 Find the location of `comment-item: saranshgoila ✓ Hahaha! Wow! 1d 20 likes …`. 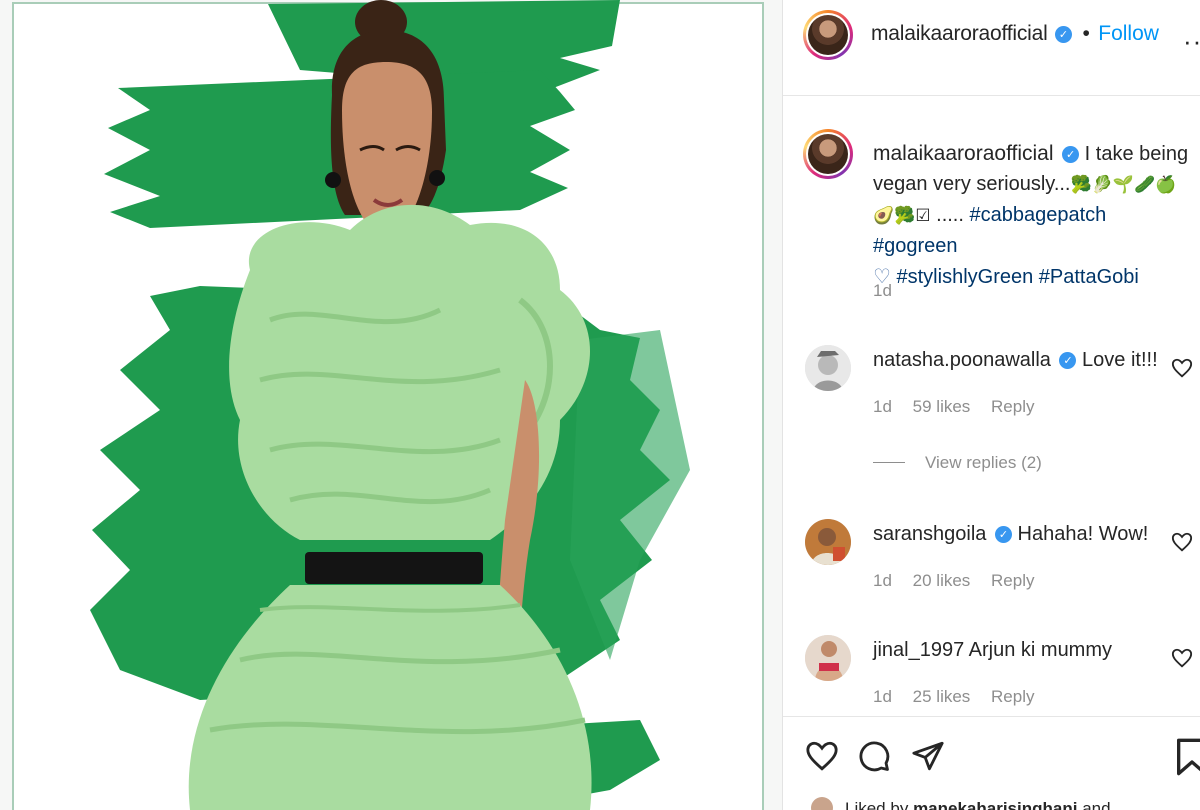

comment-item: saranshgoila ✓ Hahaha! Wow! 1d 20 likes … is located at coordinates (1000, 564).